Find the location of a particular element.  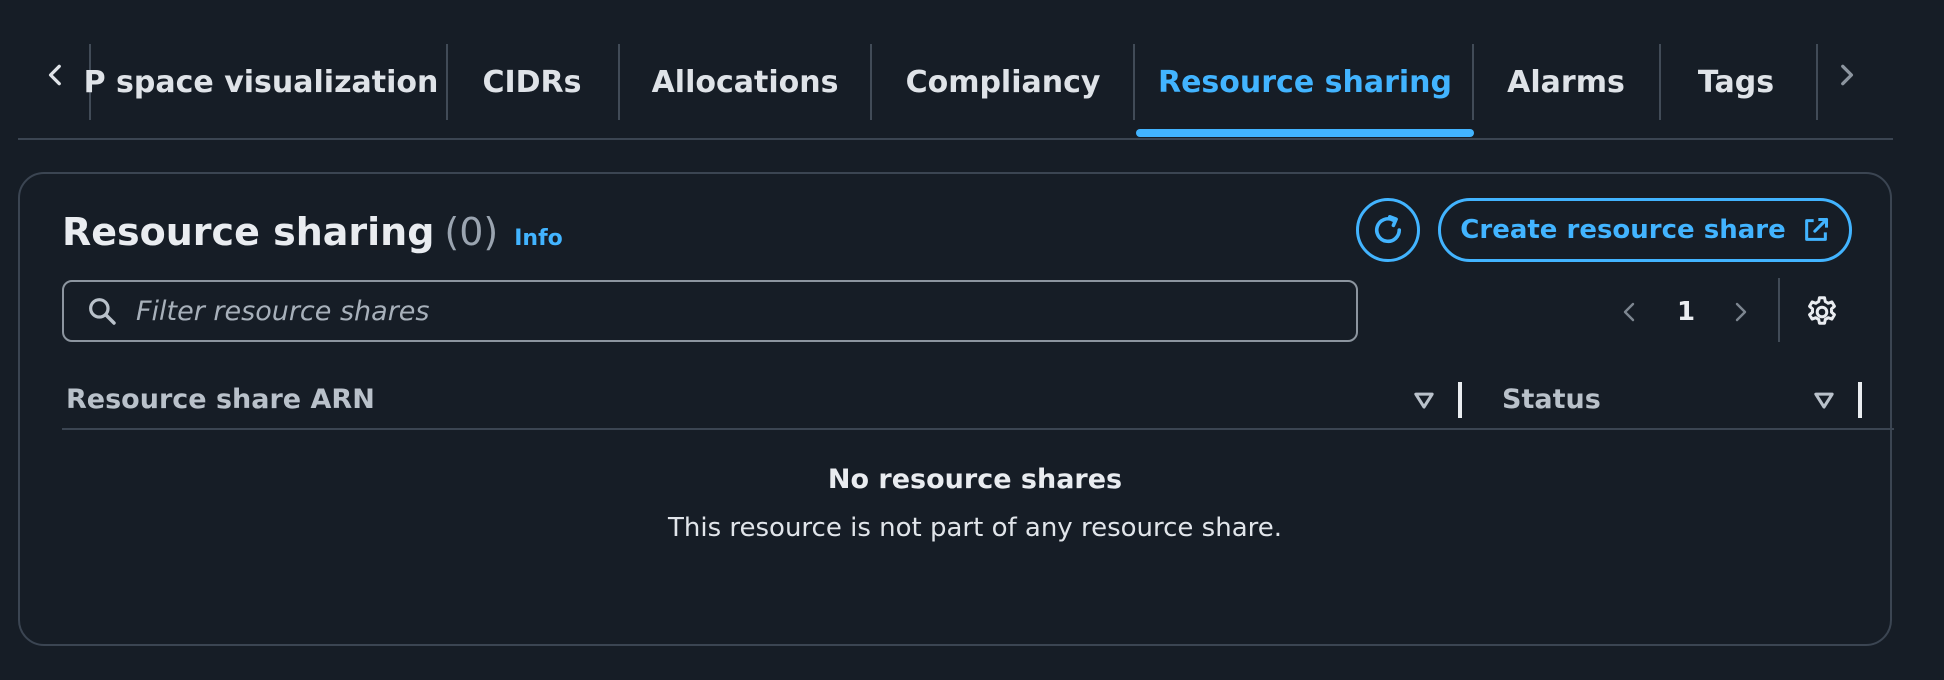

filter-resource-shares-input is located at coordinates (745, 311).